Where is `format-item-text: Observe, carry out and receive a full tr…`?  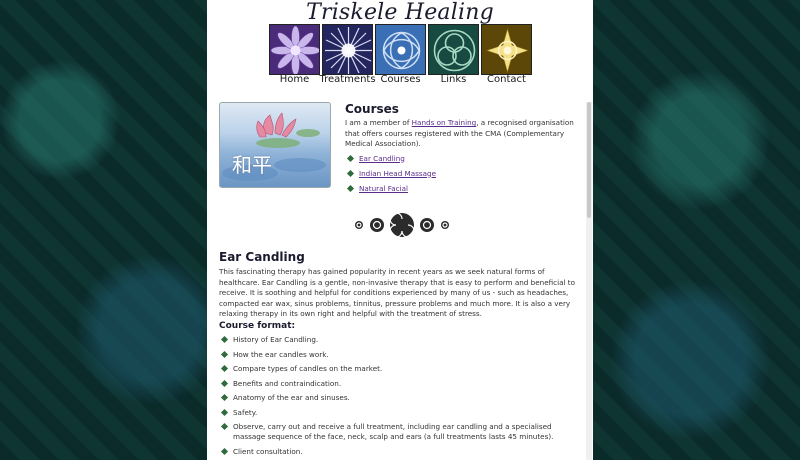 format-item-text: Observe, carry out and receive a full tr… is located at coordinates (393, 431).